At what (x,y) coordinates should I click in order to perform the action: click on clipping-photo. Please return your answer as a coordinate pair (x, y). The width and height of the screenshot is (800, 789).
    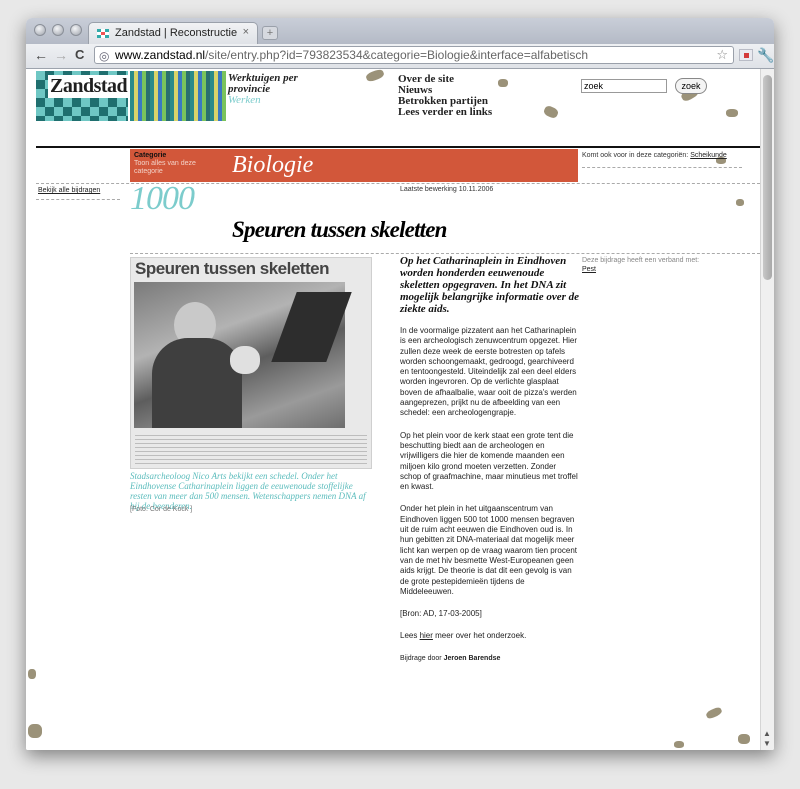
    Looking at the image, I should click on (243, 355).